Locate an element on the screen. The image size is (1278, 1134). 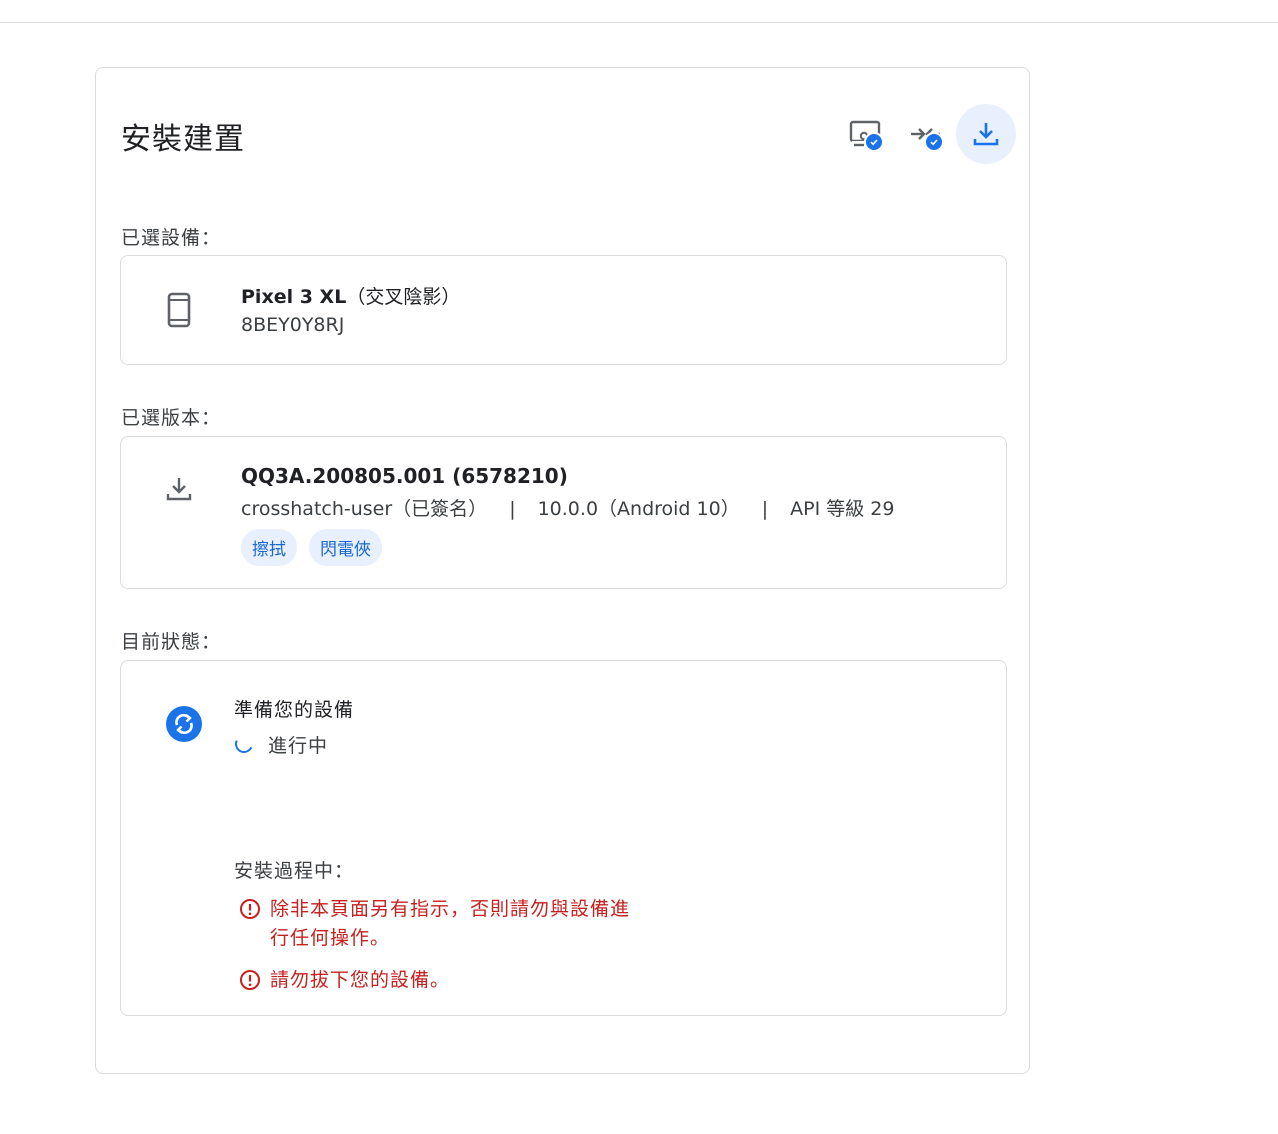
device-name: Pixel 3 XL（交叉陰影） is located at coordinates (350, 295).